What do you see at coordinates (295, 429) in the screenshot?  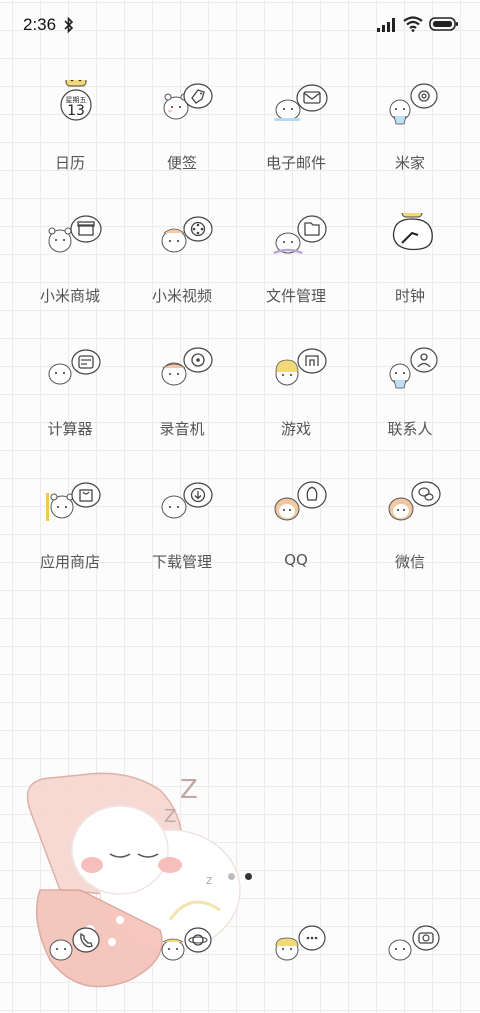 I see `app-label: 游戏` at bounding box center [295, 429].